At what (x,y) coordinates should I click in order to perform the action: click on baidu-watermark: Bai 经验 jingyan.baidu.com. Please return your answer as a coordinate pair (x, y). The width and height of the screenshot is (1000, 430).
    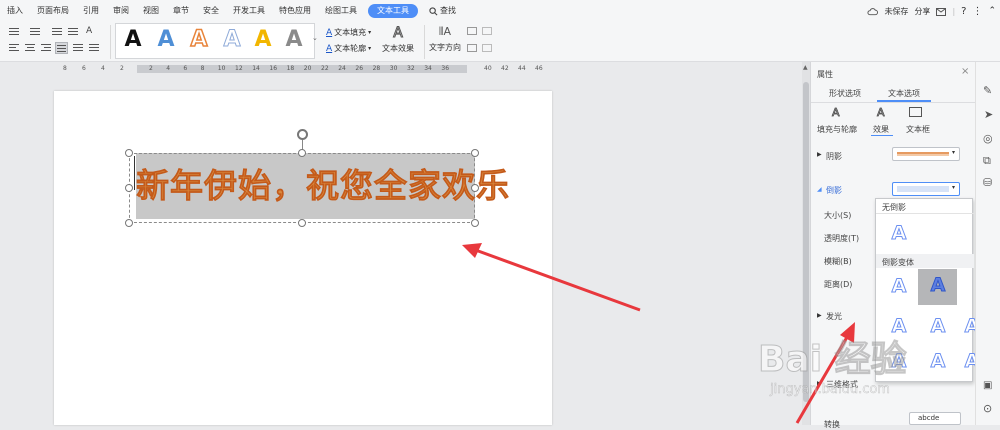
    Looking at the image, I should click on (873, 377).